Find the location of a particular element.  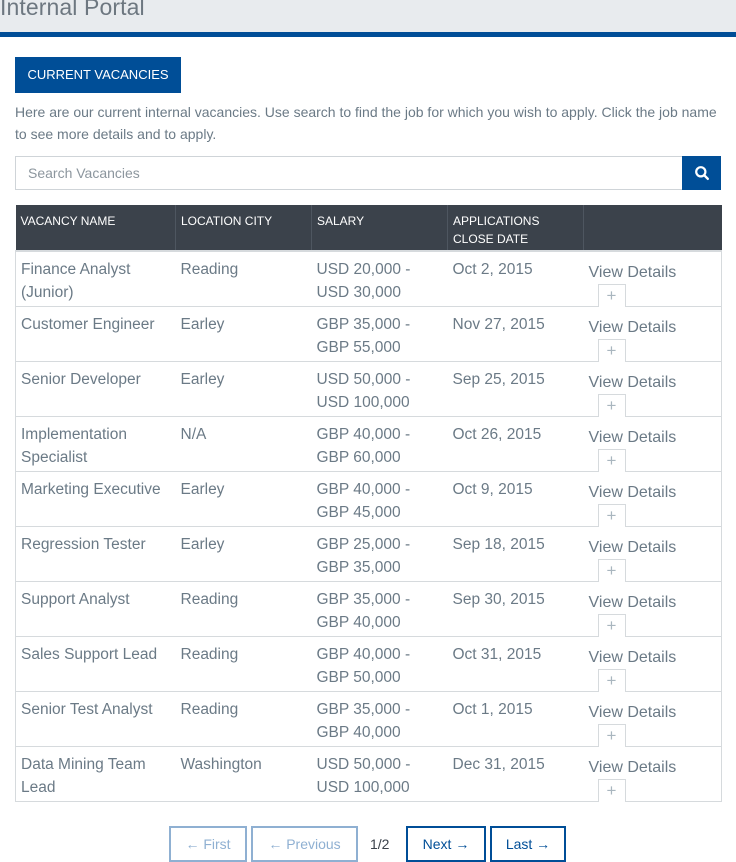

close-date: Oct 26, 2015 is located at coordinates (515, 443).